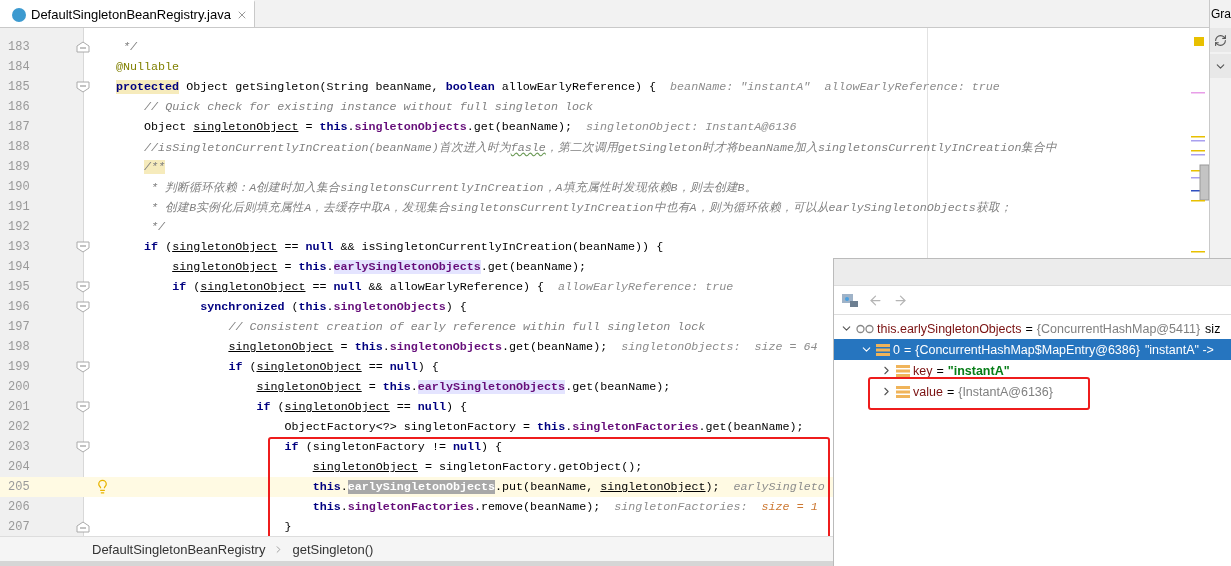 The height and width of the screenshot is (566, 1231). What do you see at coordinates (900, 300) in the screenshot?
I see `forward-icon` at bounding box center [900, 300].